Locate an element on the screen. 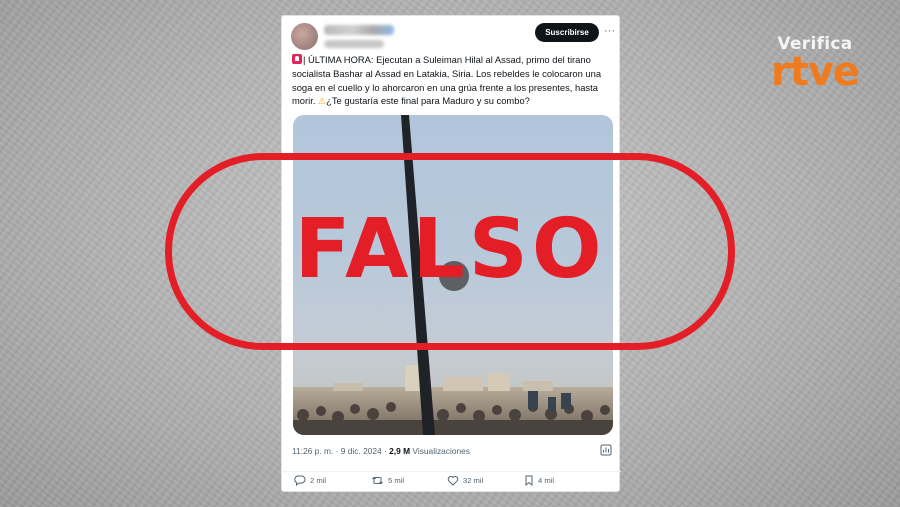  views-chart-icon is located at coordinates (606, 450).